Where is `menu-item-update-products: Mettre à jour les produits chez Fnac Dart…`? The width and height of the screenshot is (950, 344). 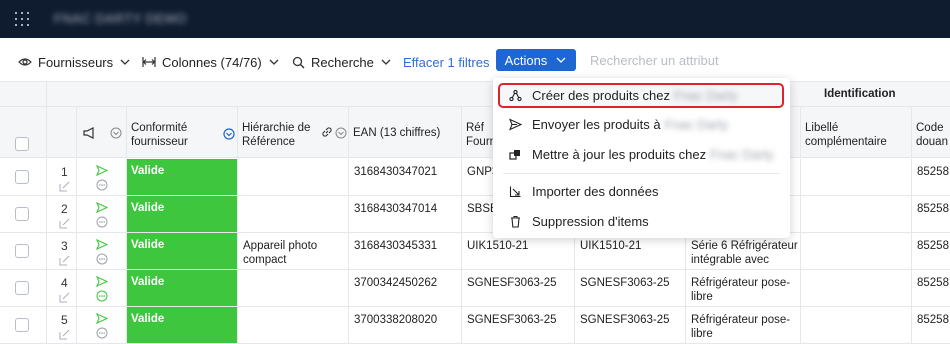
menu-item-update-products: Mettre à jour les produits chez Fnac Dart… is located at coordinates (641, 155).